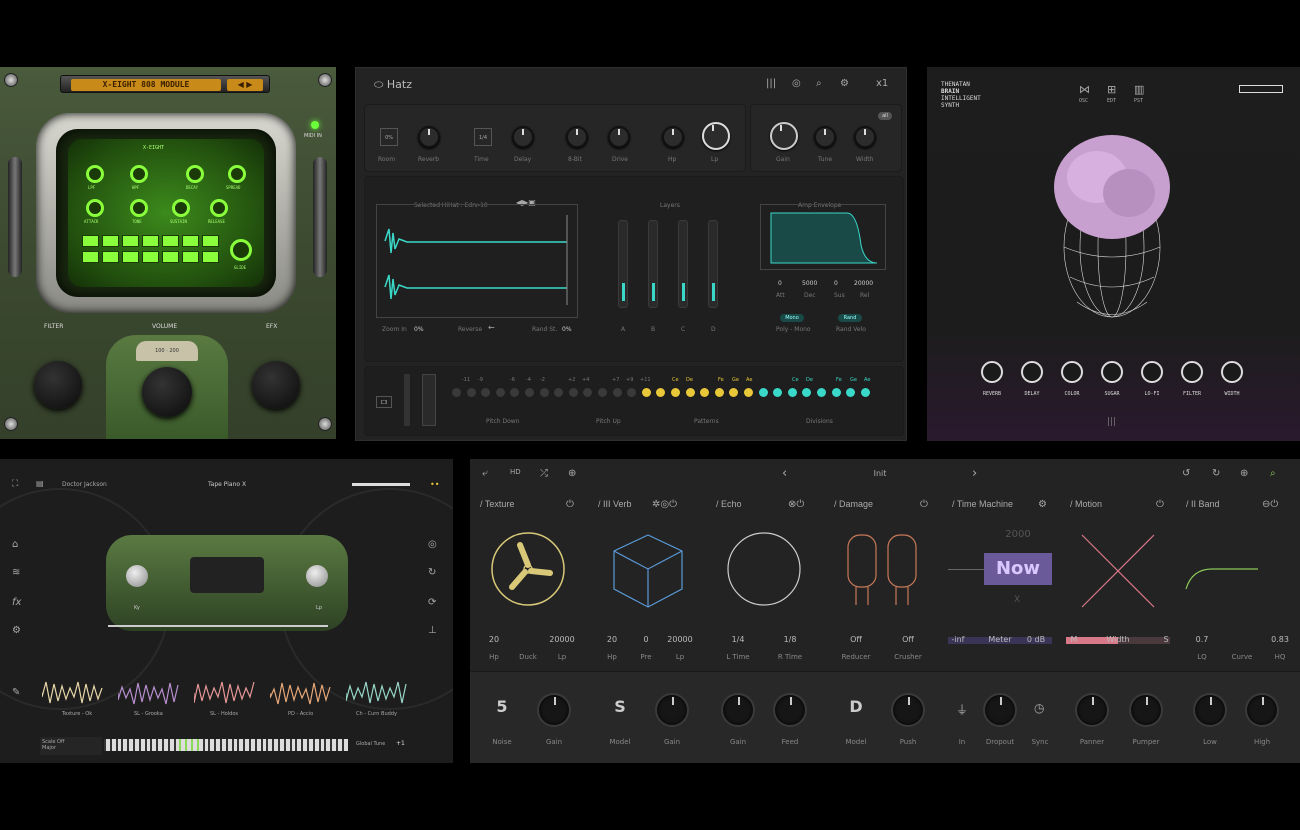 This screenshot has width=1300, height=830. I want to click on mod-slider, so click(429, 400).